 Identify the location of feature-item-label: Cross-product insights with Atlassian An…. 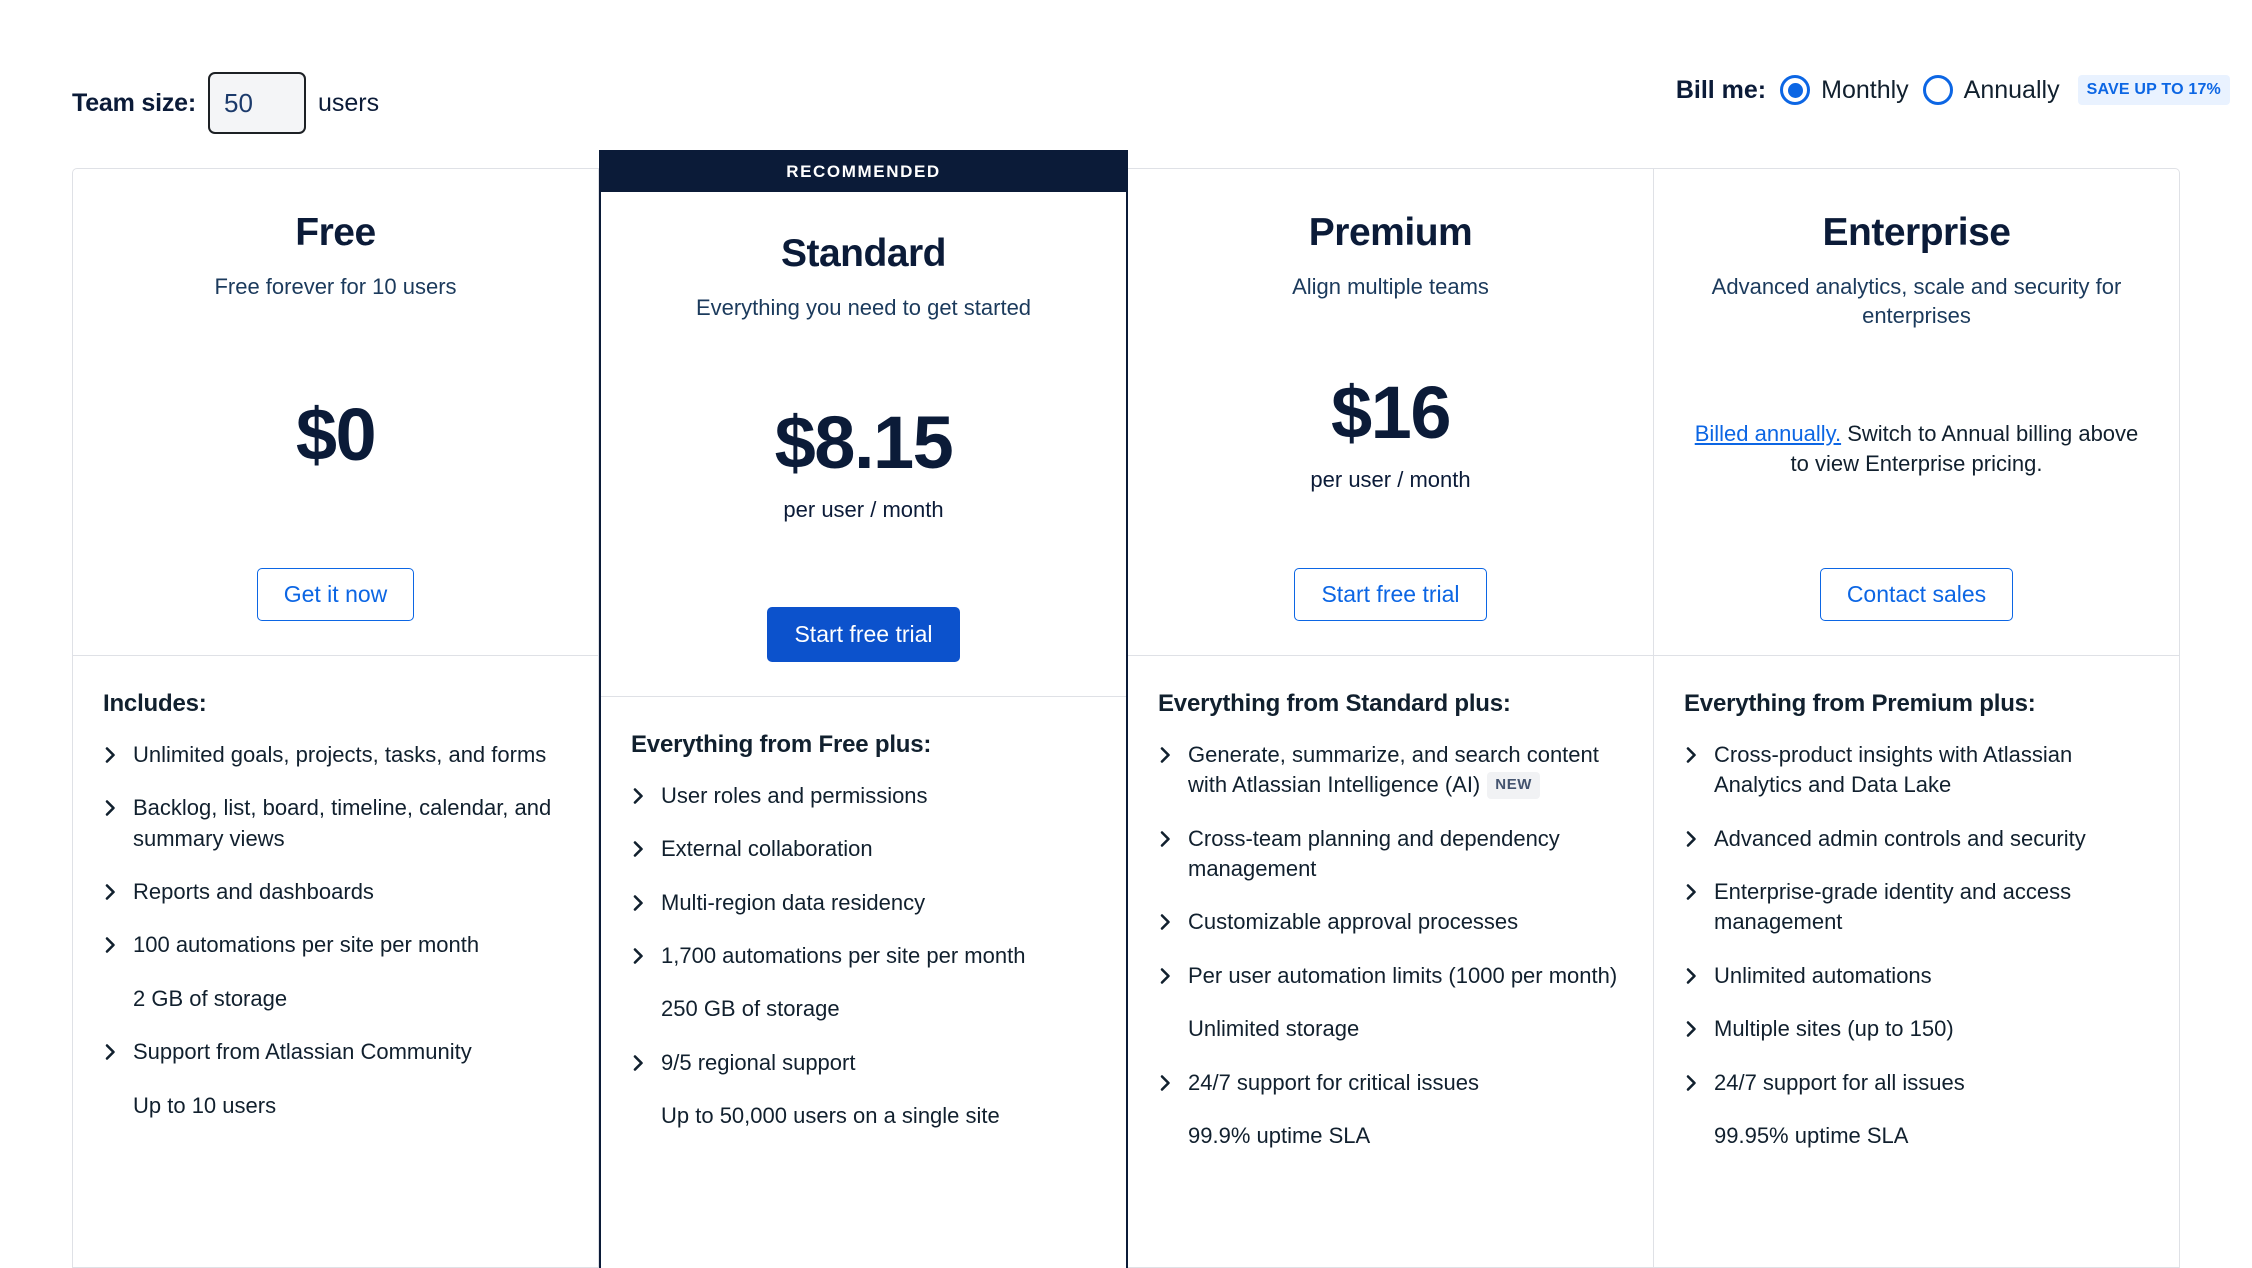
(1893, 770).